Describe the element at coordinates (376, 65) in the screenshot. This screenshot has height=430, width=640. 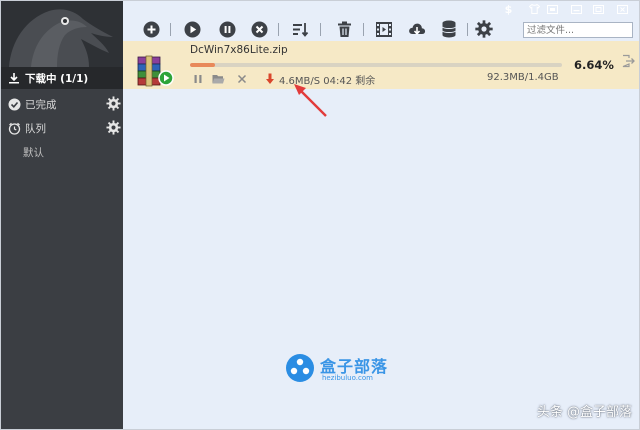
I see `progress-bar` at that location.